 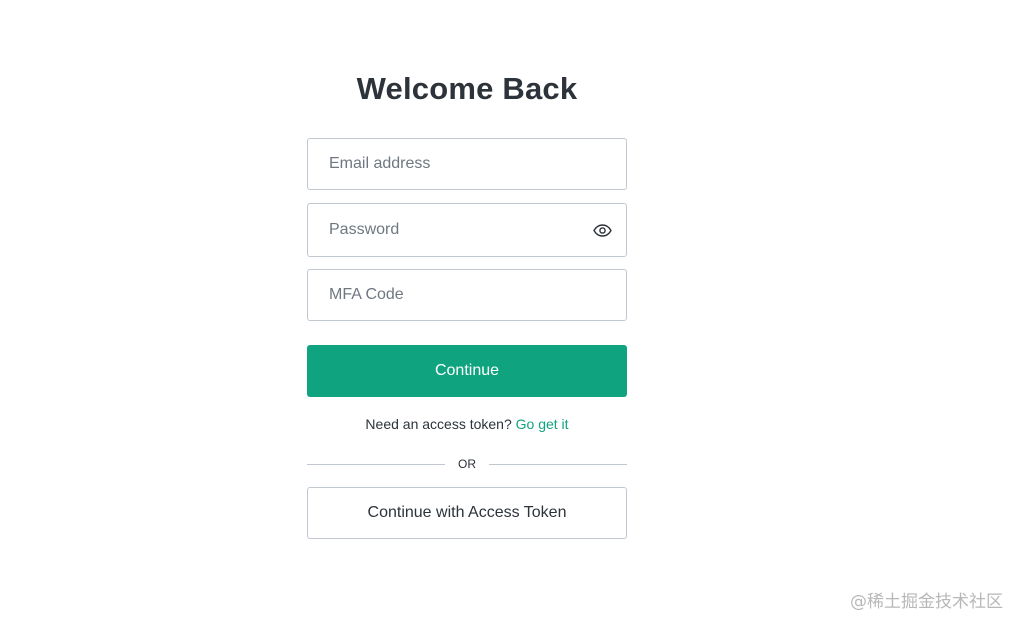 I want to click on divider-line-left, so click(x=376, y=464).